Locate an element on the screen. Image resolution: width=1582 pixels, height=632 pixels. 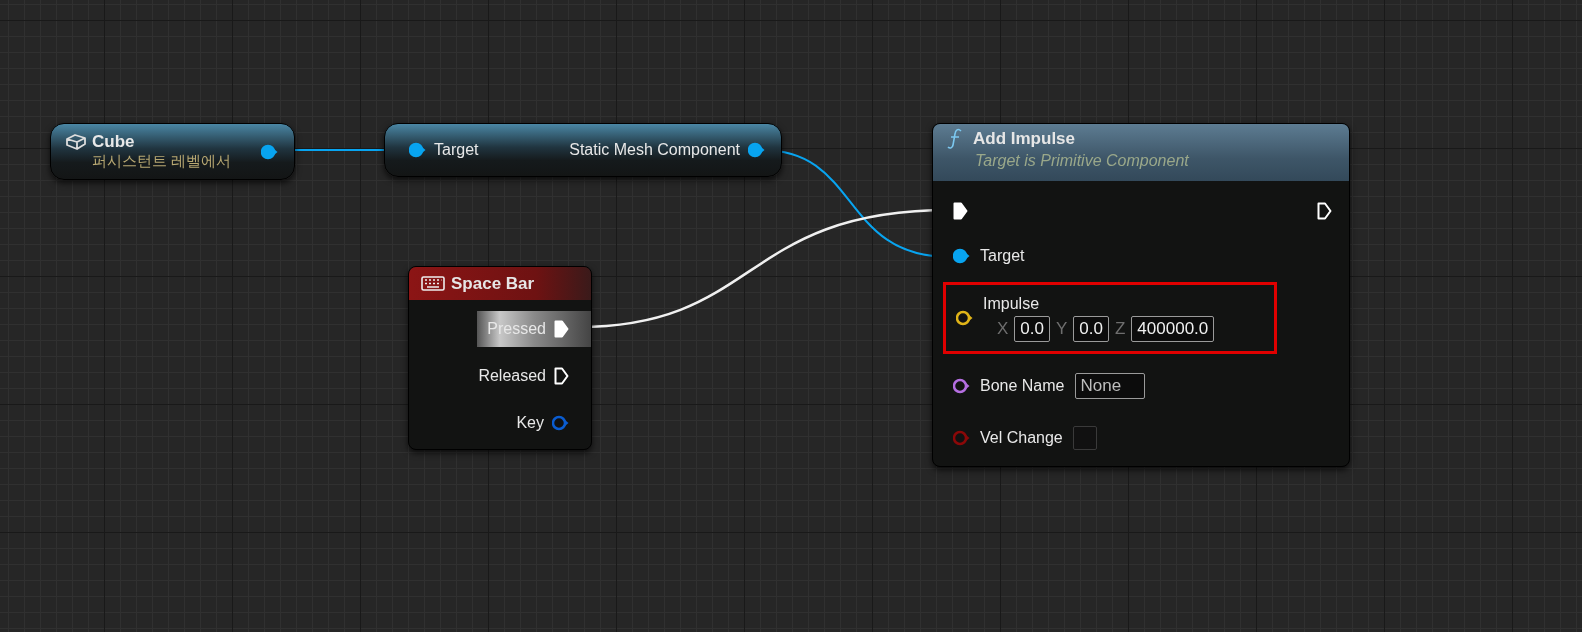
pin-label: Static Mesh Component is located at coordinates (654, 150).